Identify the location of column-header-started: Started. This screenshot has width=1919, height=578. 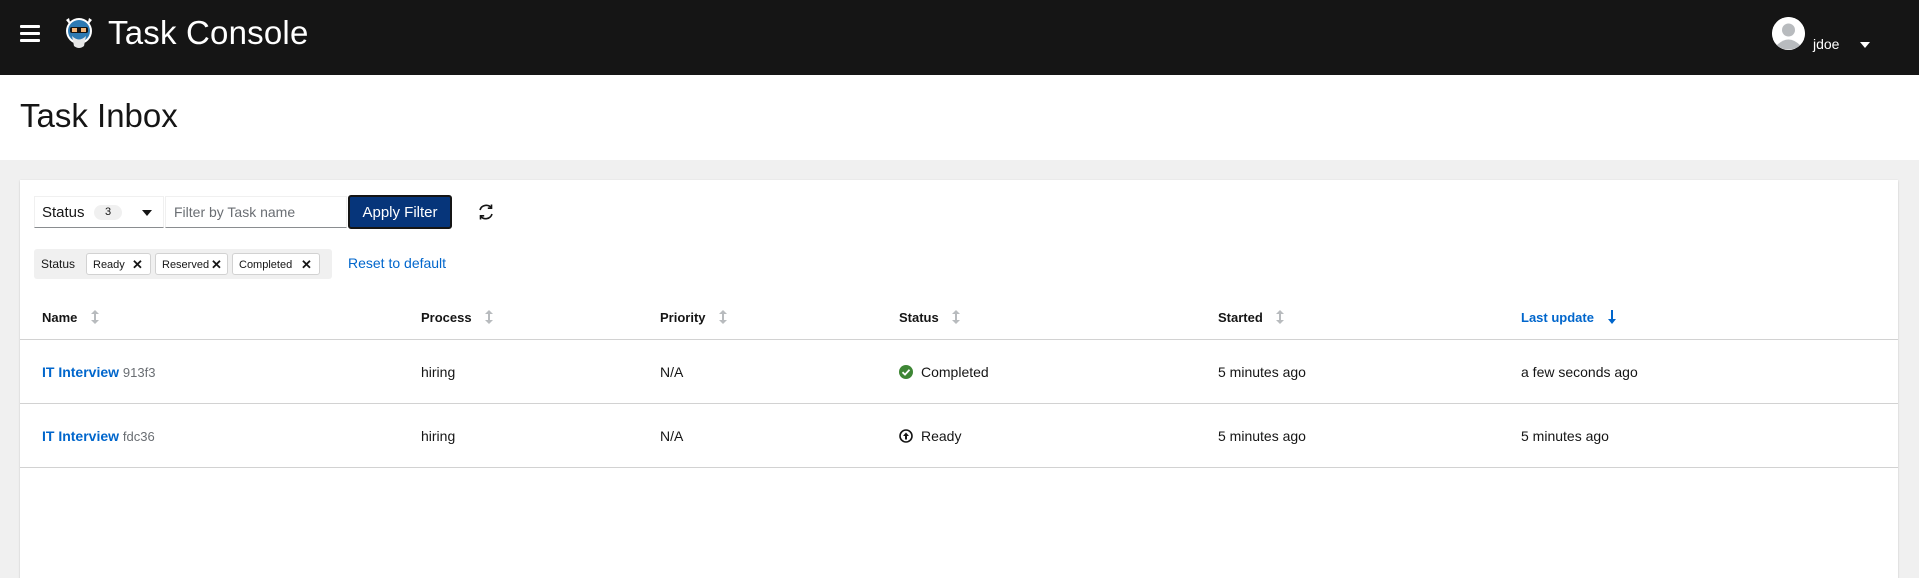
(1251, 317).